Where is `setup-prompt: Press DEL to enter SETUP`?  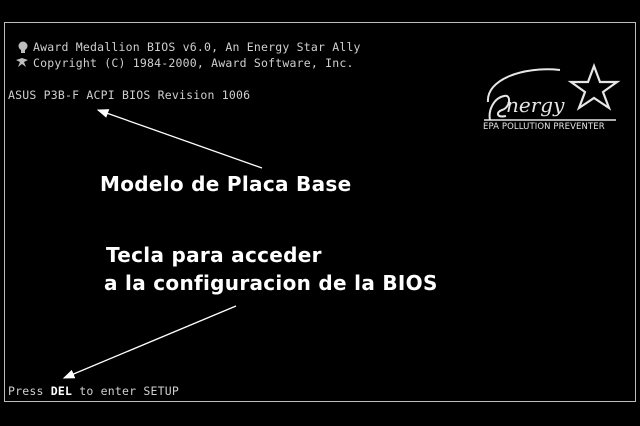 setup-prompt: Press DEL to enter SETUP is located at coordinates (93, 391).